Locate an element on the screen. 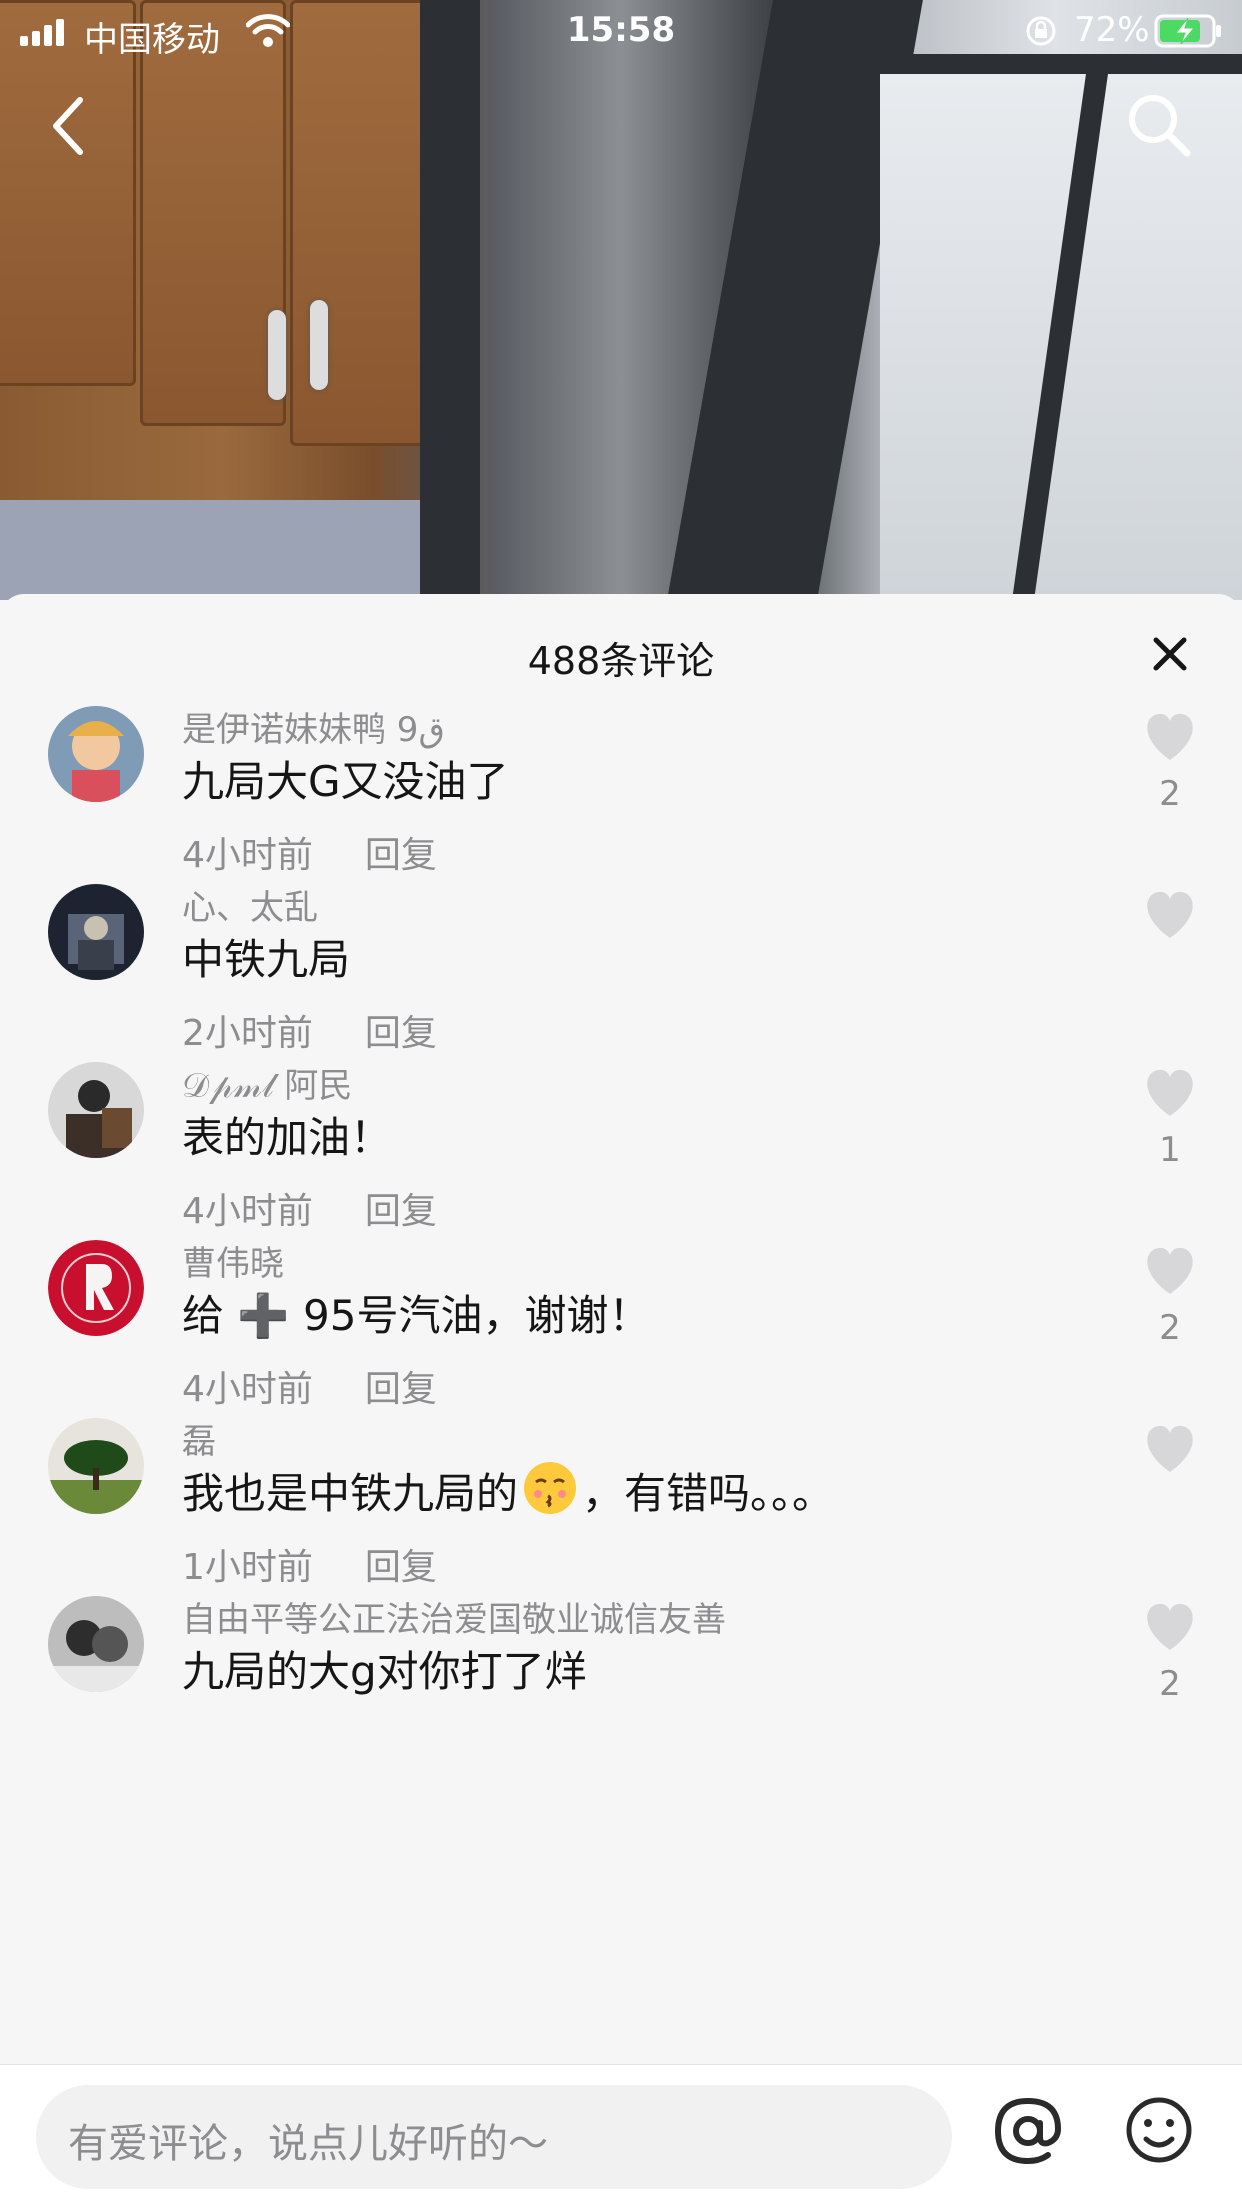 The image size is (1242, 2209). window-frame is located at coordinates (450, 300).